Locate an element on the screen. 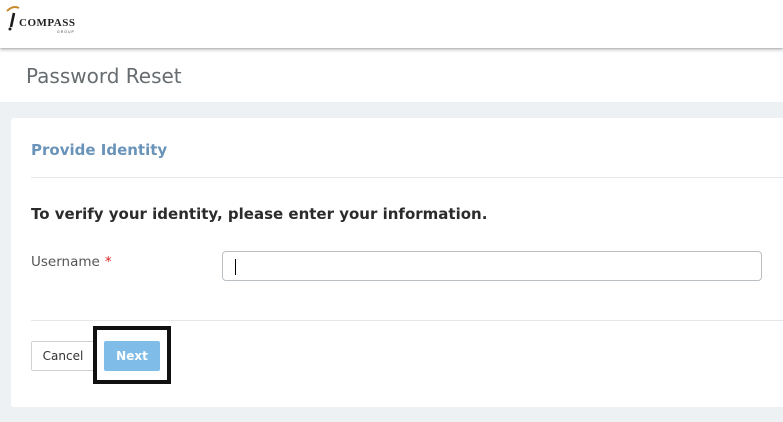  logo-subtext: GROUP is located at coordinates (66, 32).